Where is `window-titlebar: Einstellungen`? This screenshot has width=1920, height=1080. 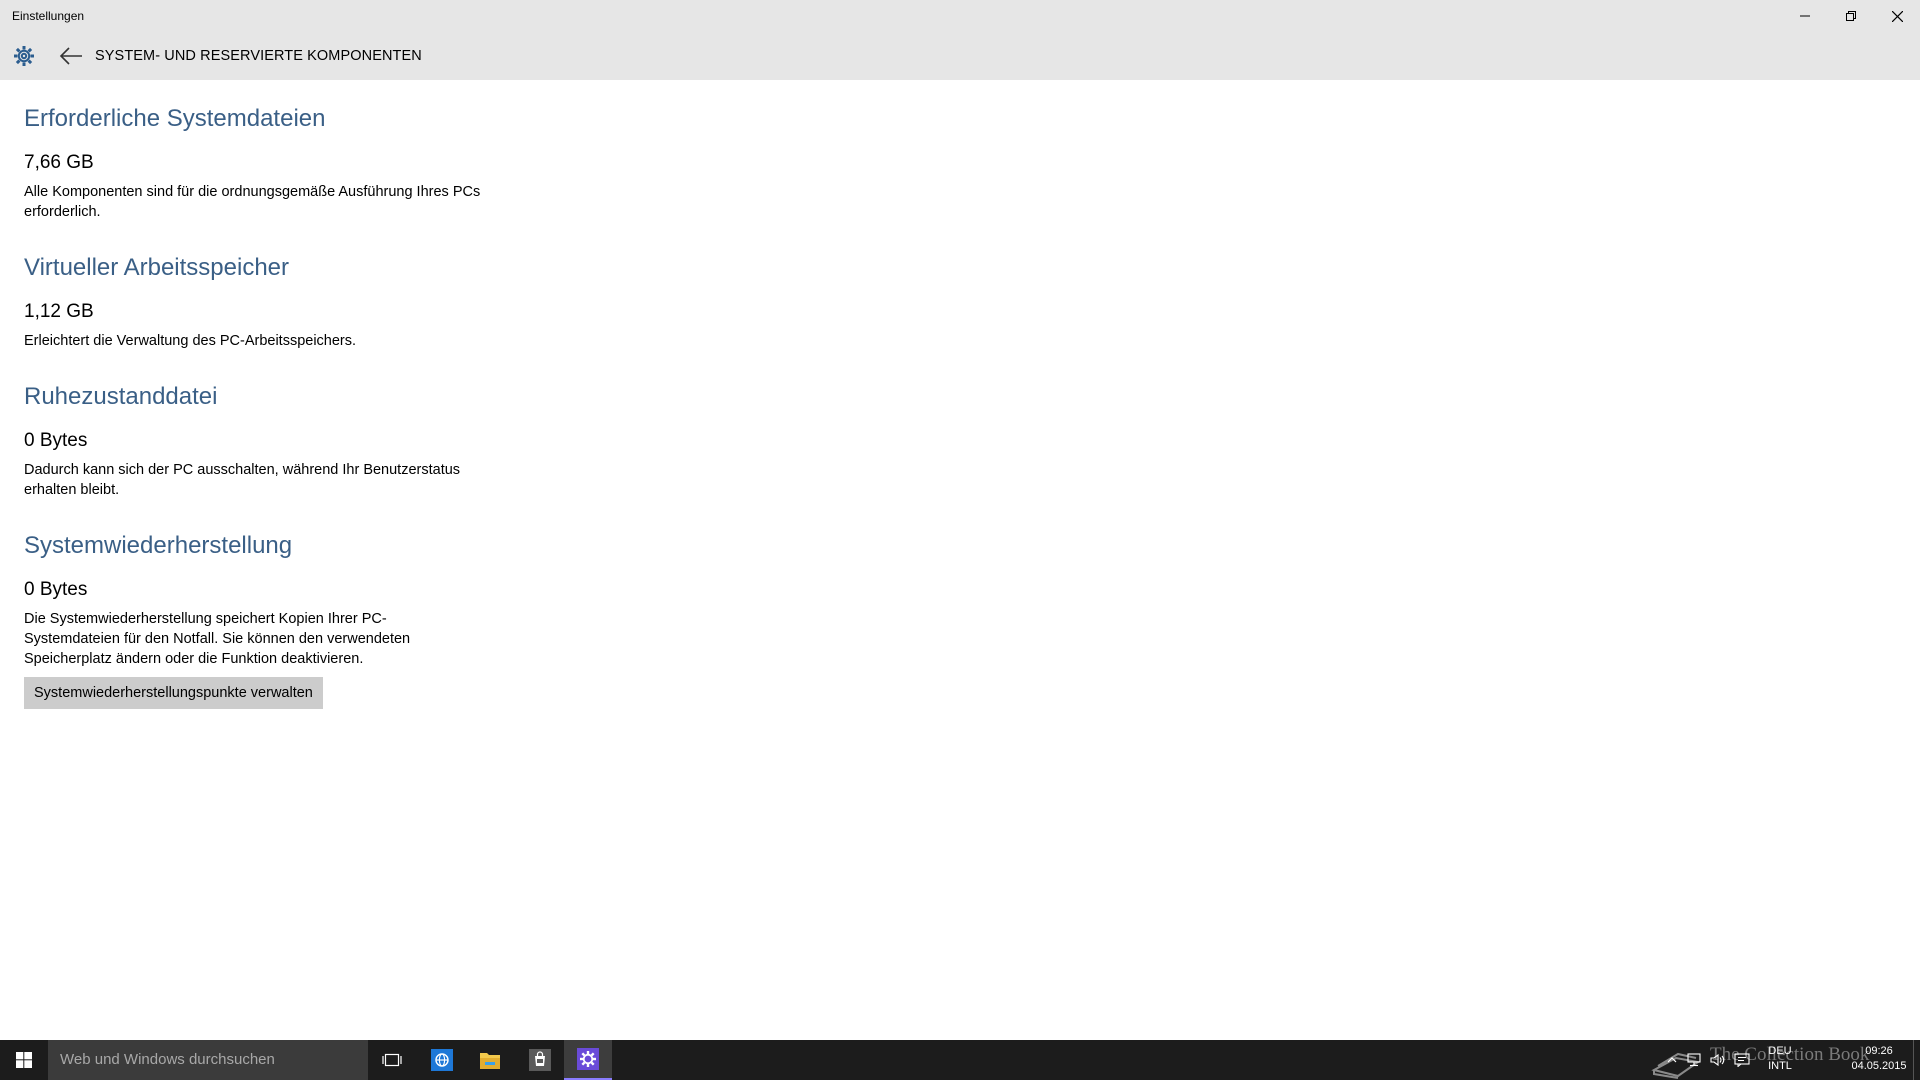
window-titlebar: Einstellungen is located at coordinates (960, 16).